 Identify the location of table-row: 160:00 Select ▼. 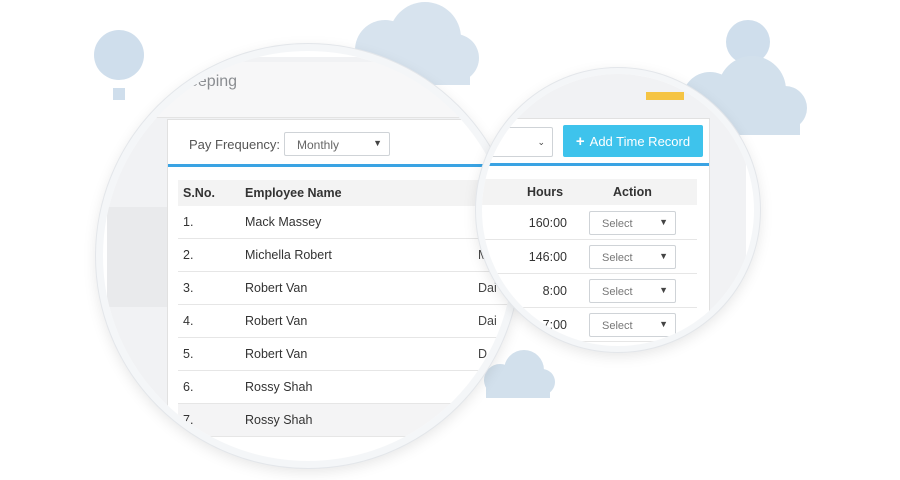
(589, 223).